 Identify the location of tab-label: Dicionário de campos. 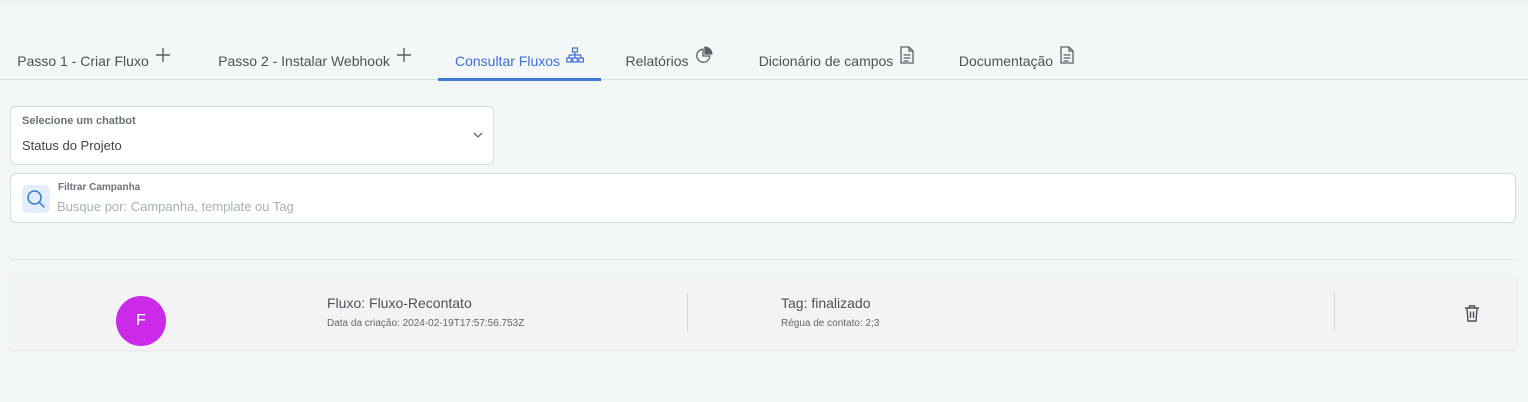
(826, 61).